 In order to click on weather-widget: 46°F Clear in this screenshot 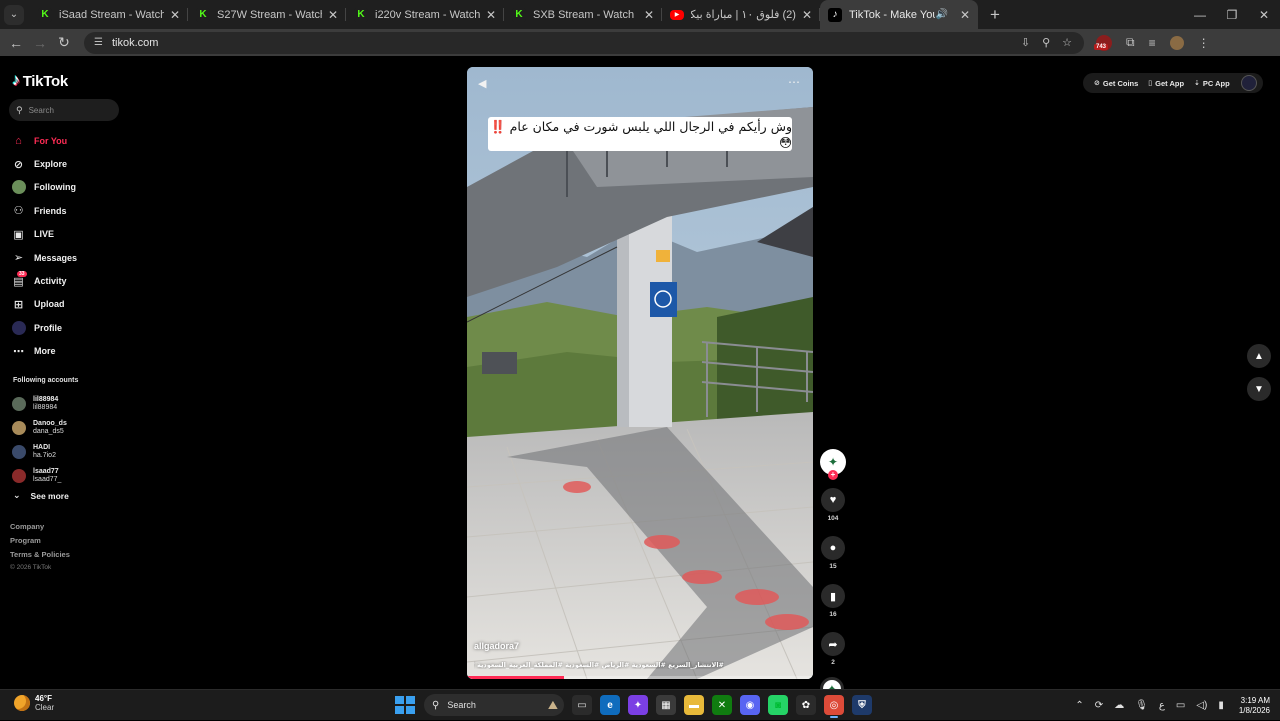, I will do `click(34, 703)`.